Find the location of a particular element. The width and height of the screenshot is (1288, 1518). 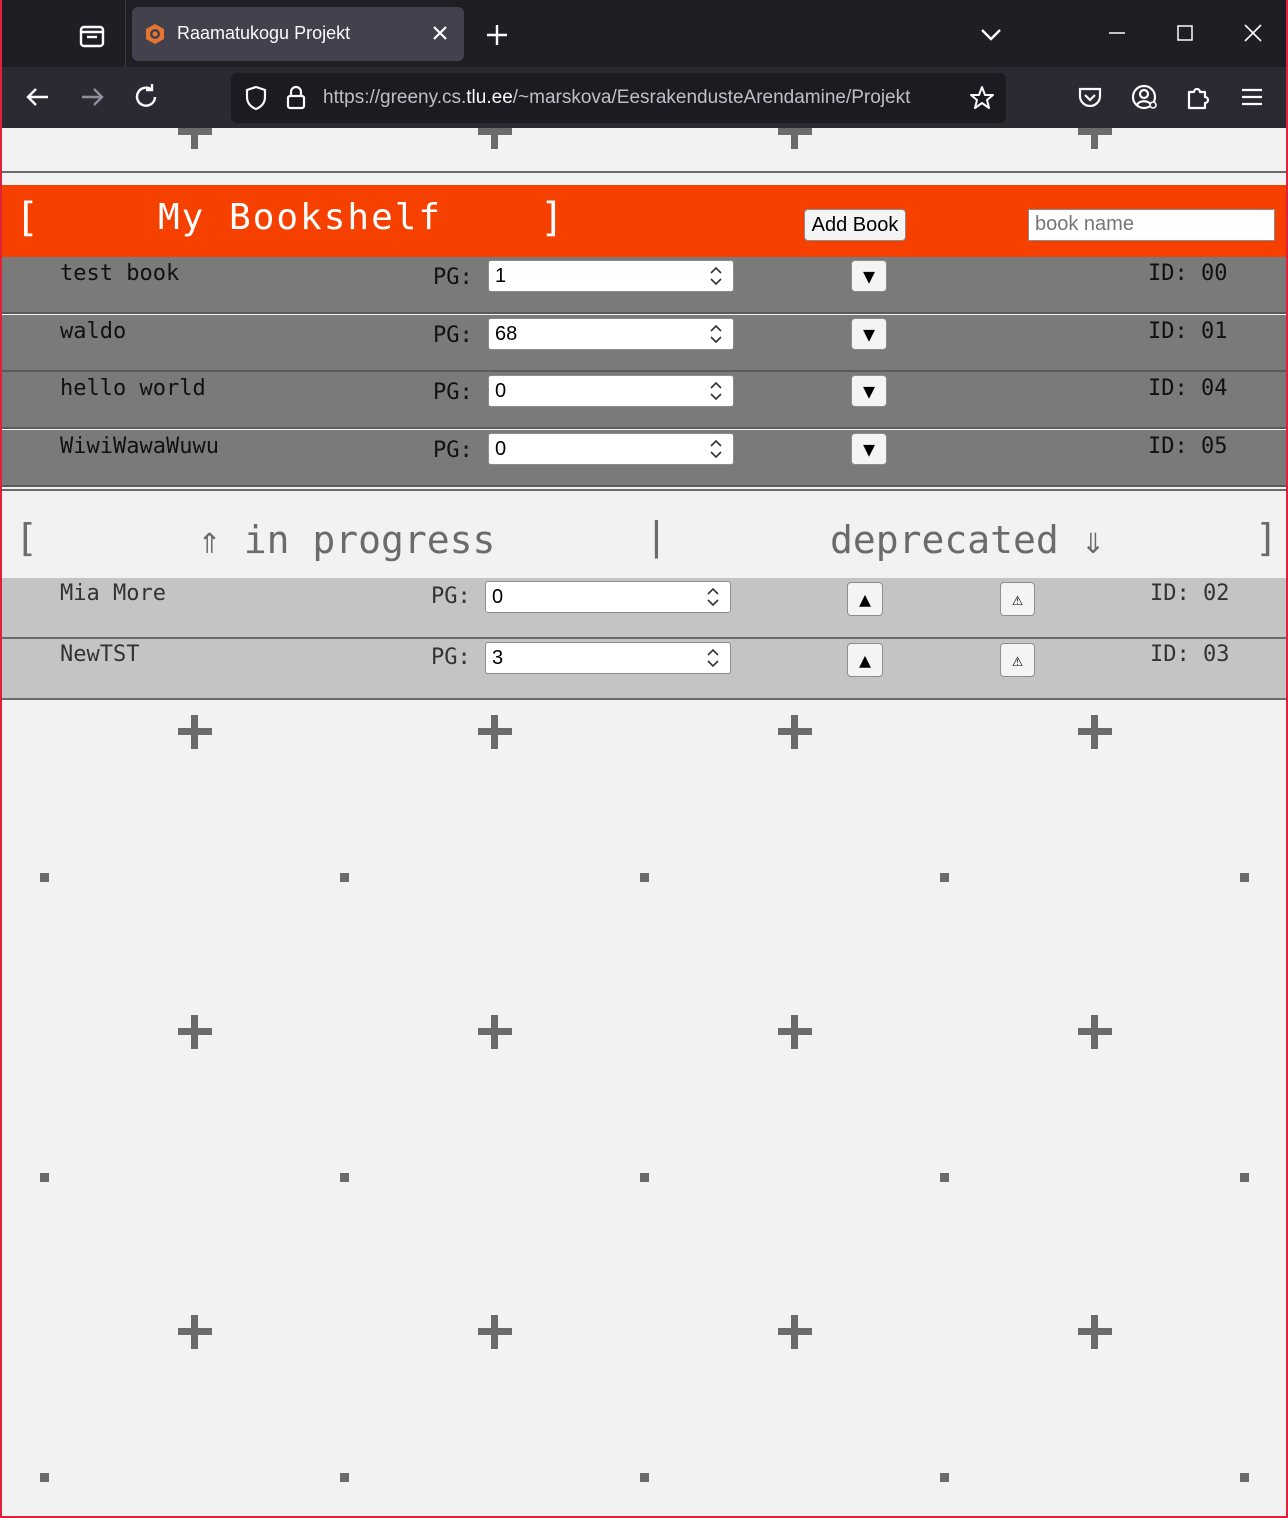

page-number-input: 1 is located at coordinates (611, 276).